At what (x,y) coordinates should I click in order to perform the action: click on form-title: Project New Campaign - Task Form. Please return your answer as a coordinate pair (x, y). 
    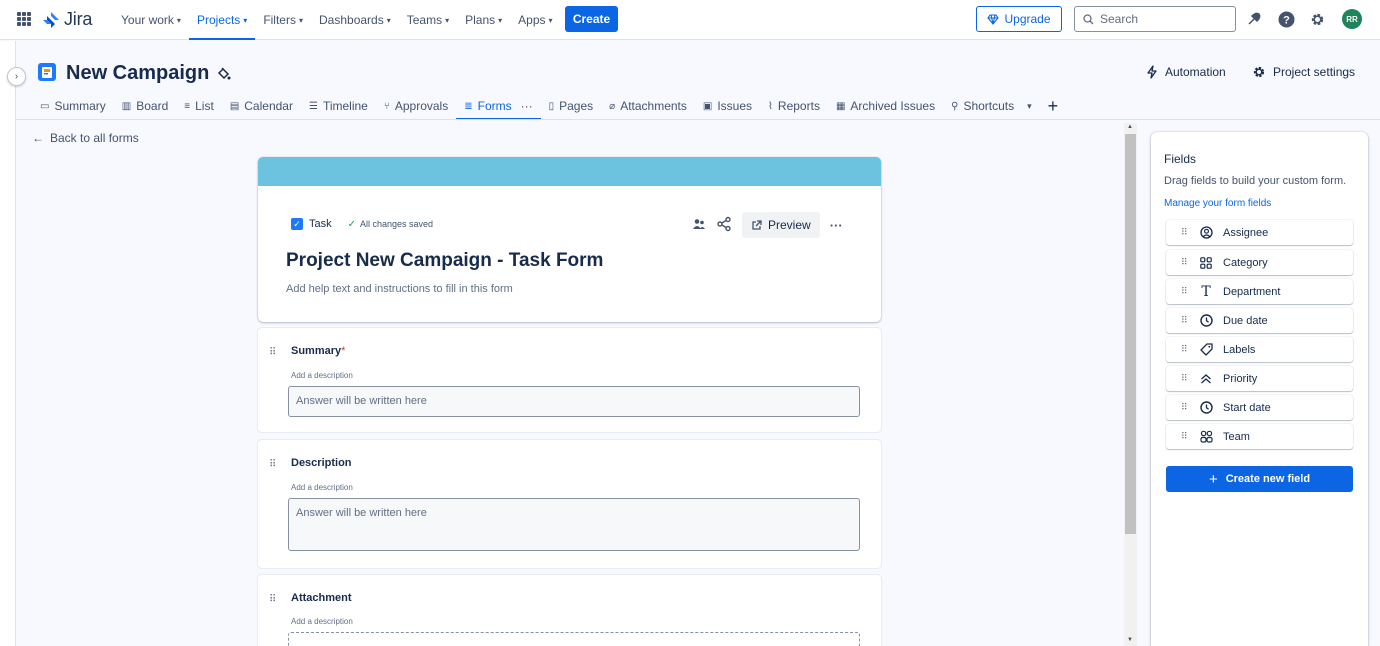
    Looking at the image, I should click on (444, 261).